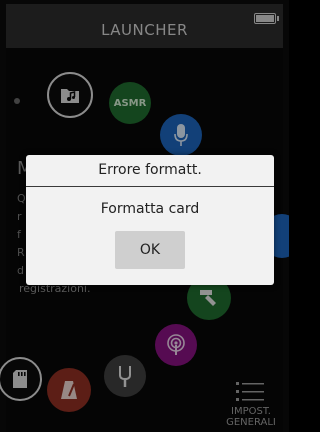 The image size is (320, 432). What do you see at coordinates (150, 250) in the screenshot?
I see `ok-button: OK` at bounding box center [150, 250].